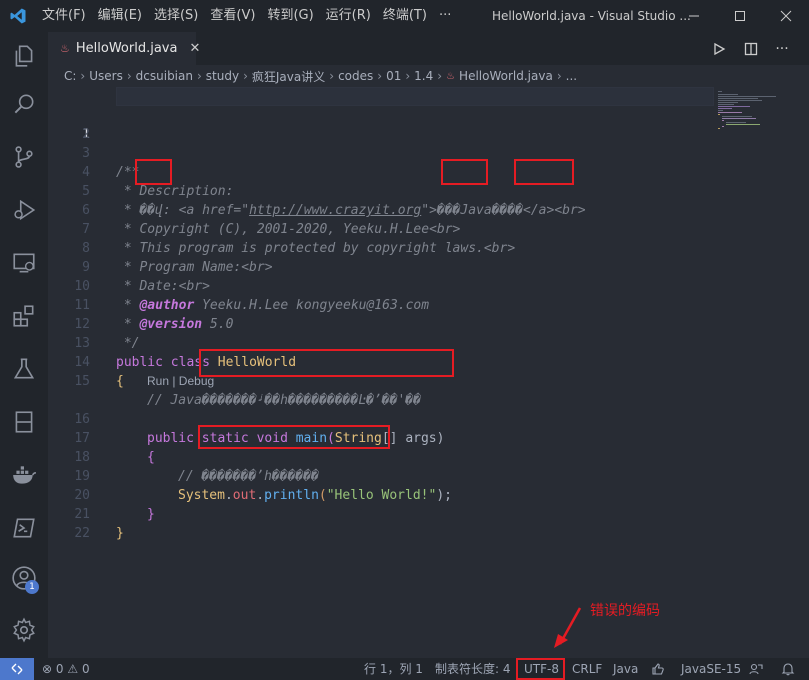 This screenshot has height=680, width=809. I want to click on tab-size: 制表符长度: 4, so click(473, 669).